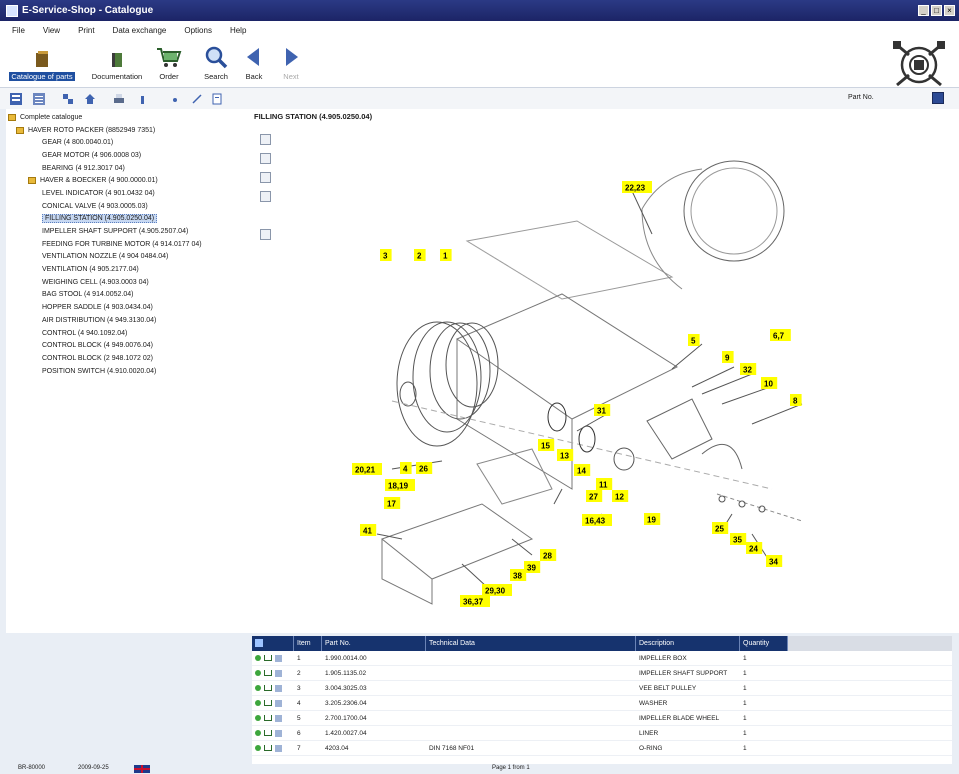  Describe the element at coordinates (308, 643) in the screenshot. I see `col-item: Item` at that location.